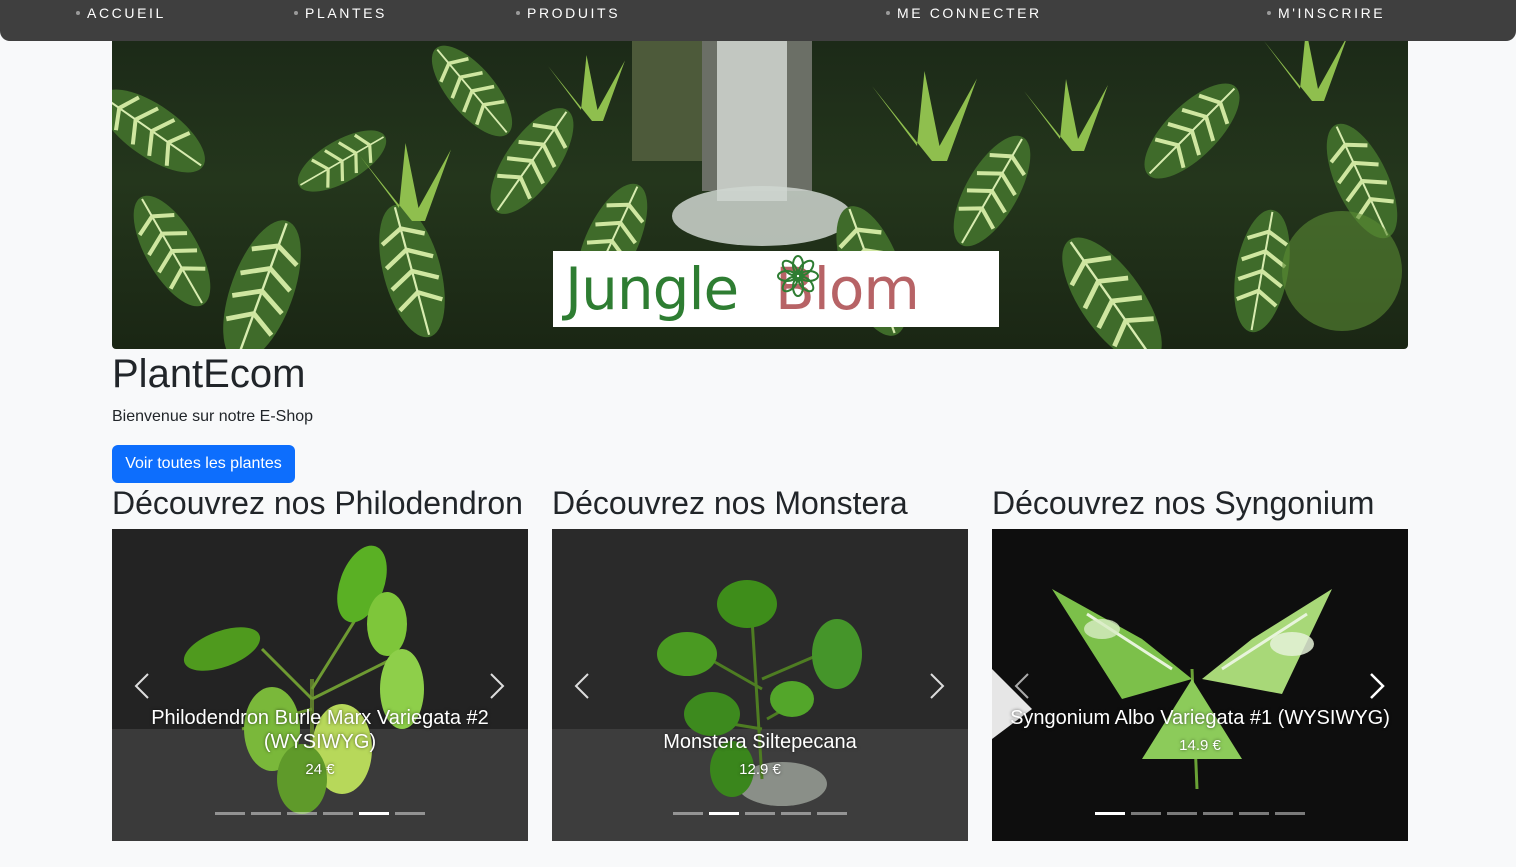 This screenshot has height=867, width=1516. Describe the element at coordinates (969, 13) in the screenshot. I see `nav-link-label: ME CONNECTER` at that location.